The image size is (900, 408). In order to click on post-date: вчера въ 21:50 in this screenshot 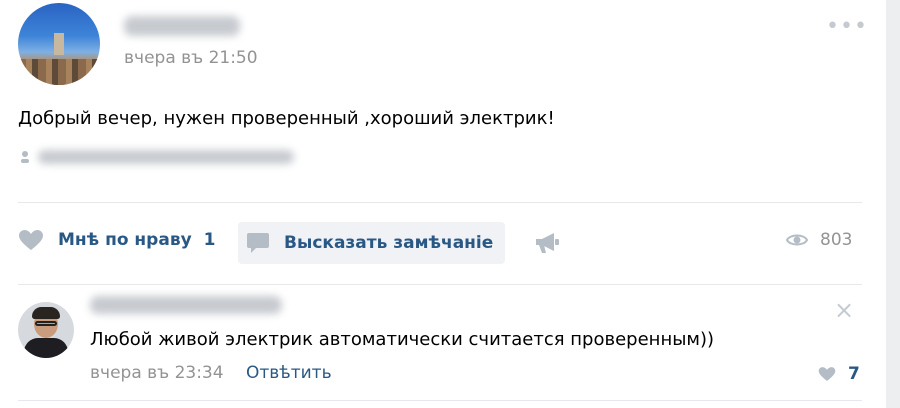, I will do `click(191, 58)`.